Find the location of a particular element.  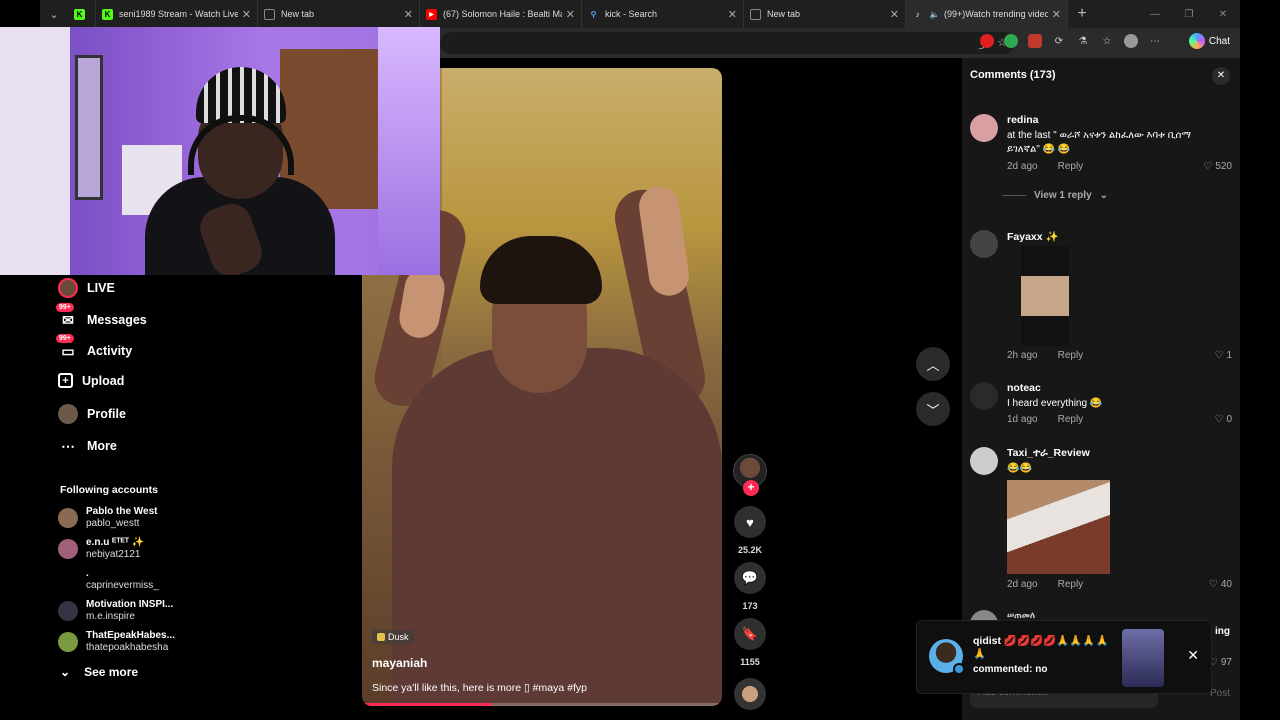

address-bar: ⤴ ☆ is located at coordinates (727, 43).